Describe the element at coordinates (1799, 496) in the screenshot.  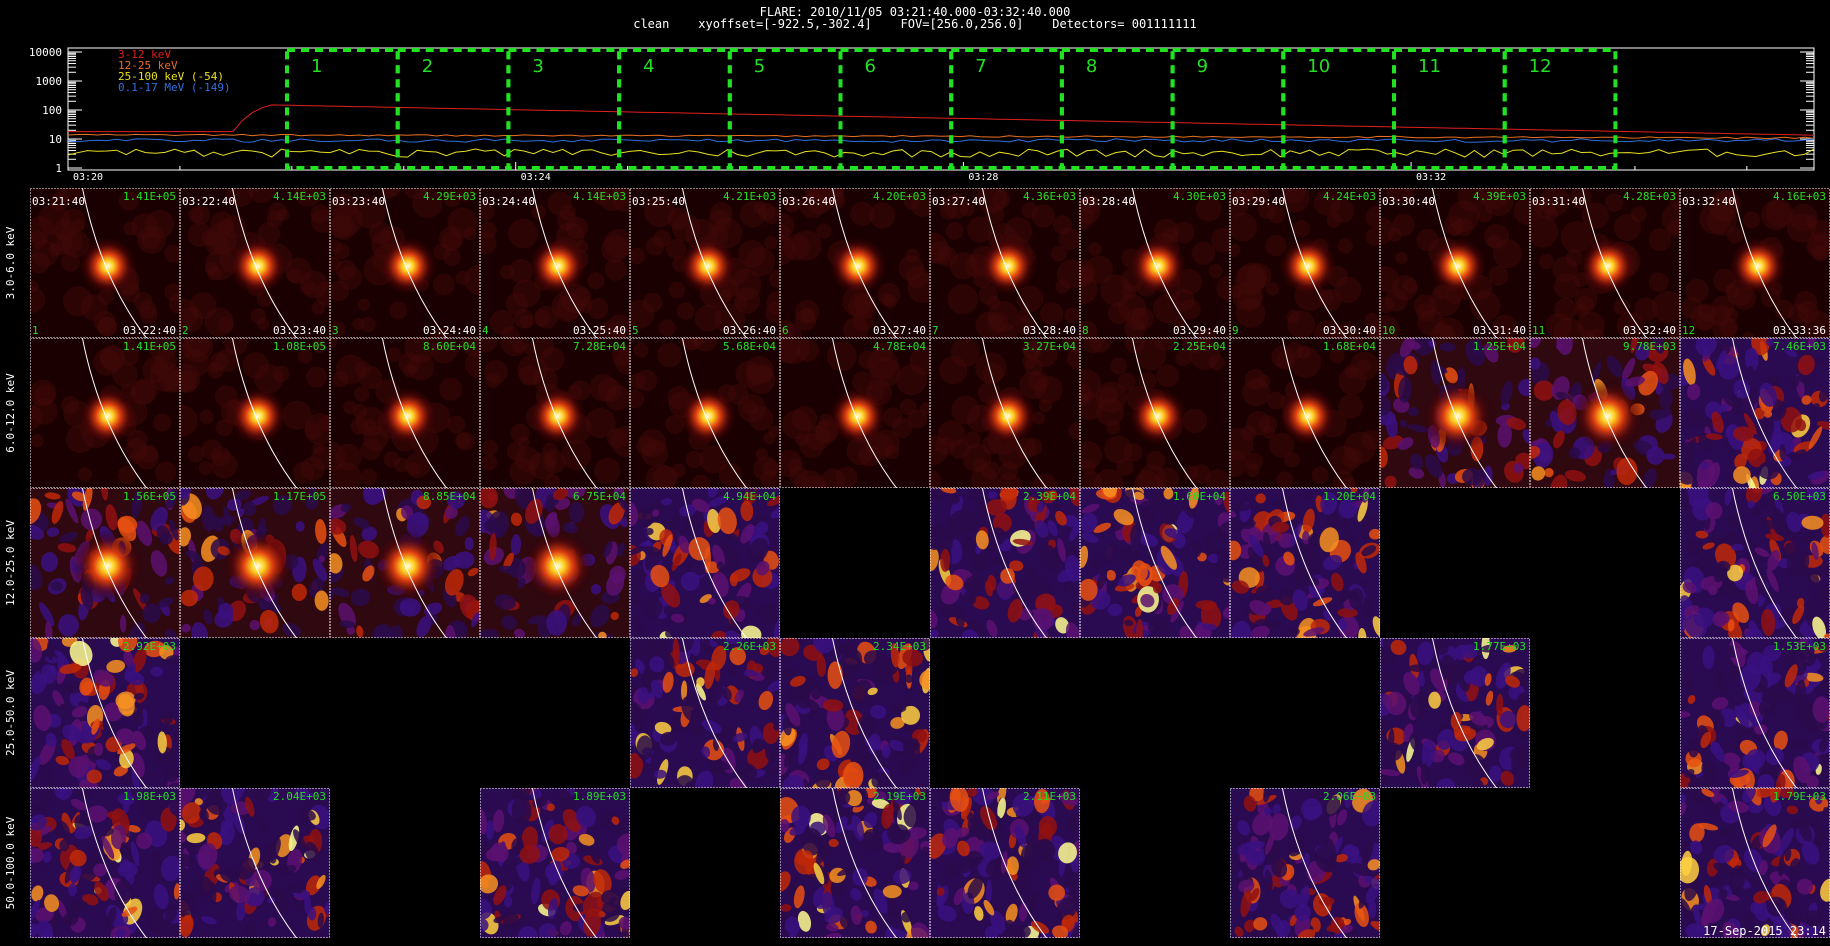
I see `peak-value: 6.50E+03` at that location.